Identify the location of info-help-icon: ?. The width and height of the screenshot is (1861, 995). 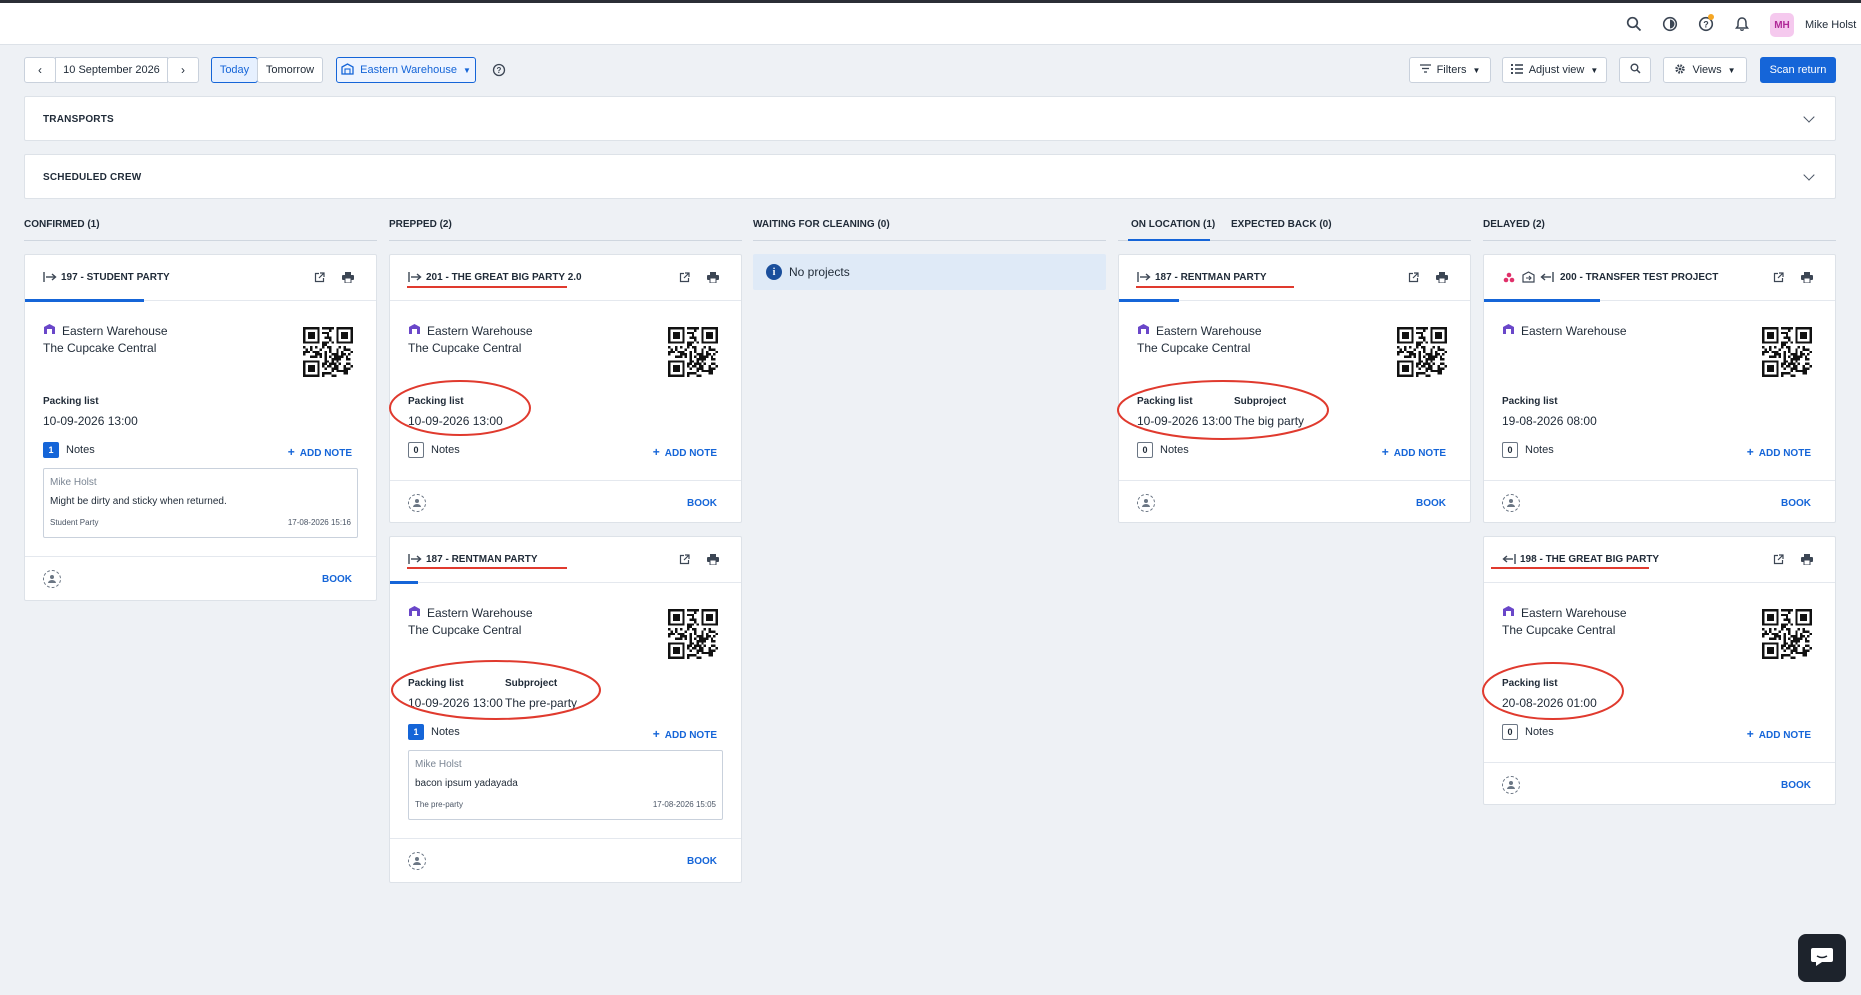
(499, 71).